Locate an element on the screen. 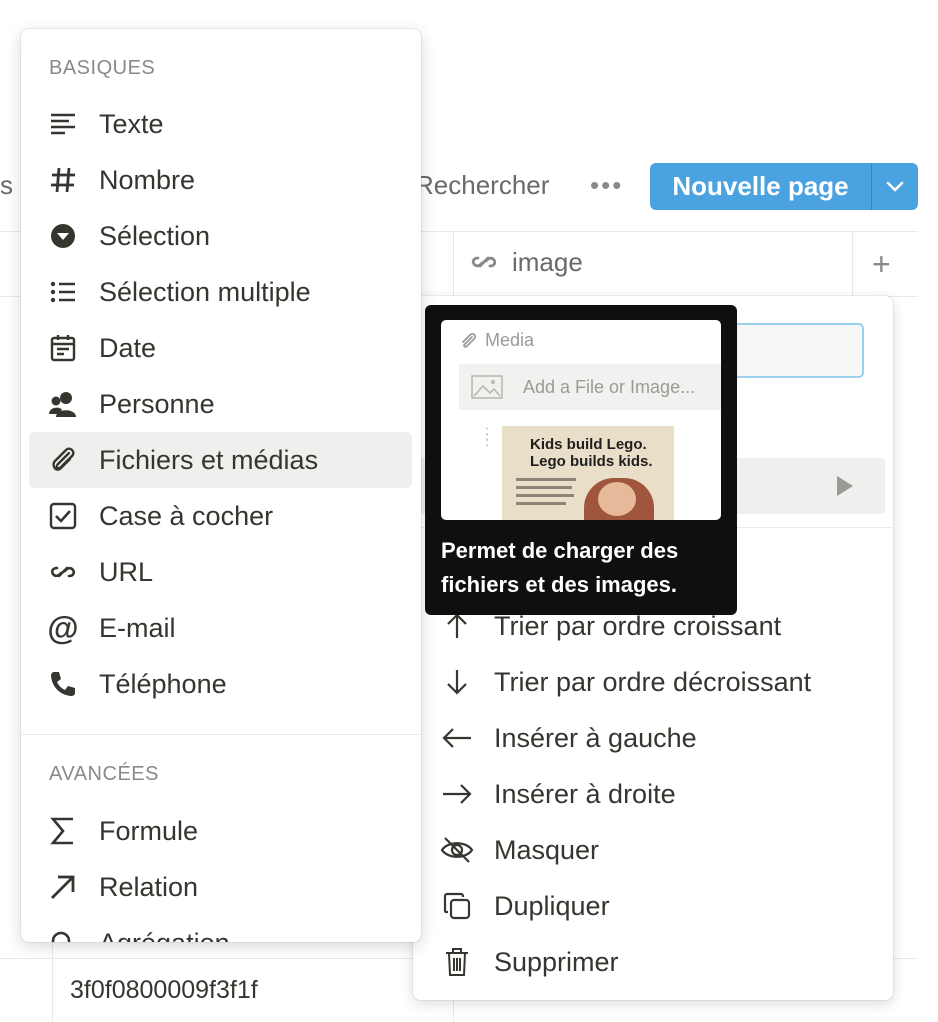 Image resolution: width=938 pixels, height=1022 pixels. section-label-basic: BASIQUES is located at coordinates (102, 68).